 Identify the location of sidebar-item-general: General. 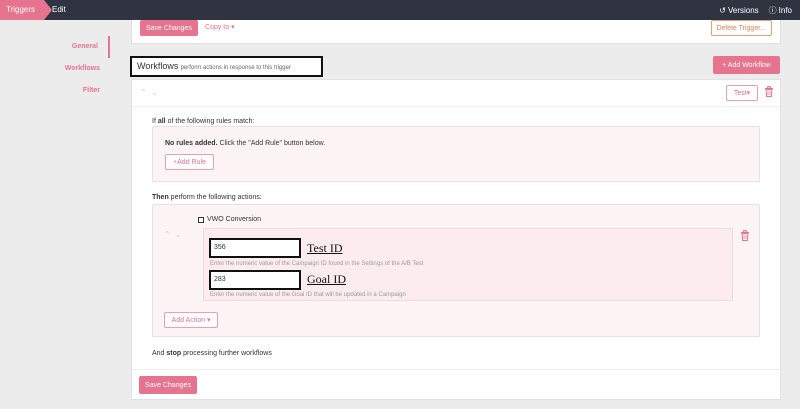
(55, 47).